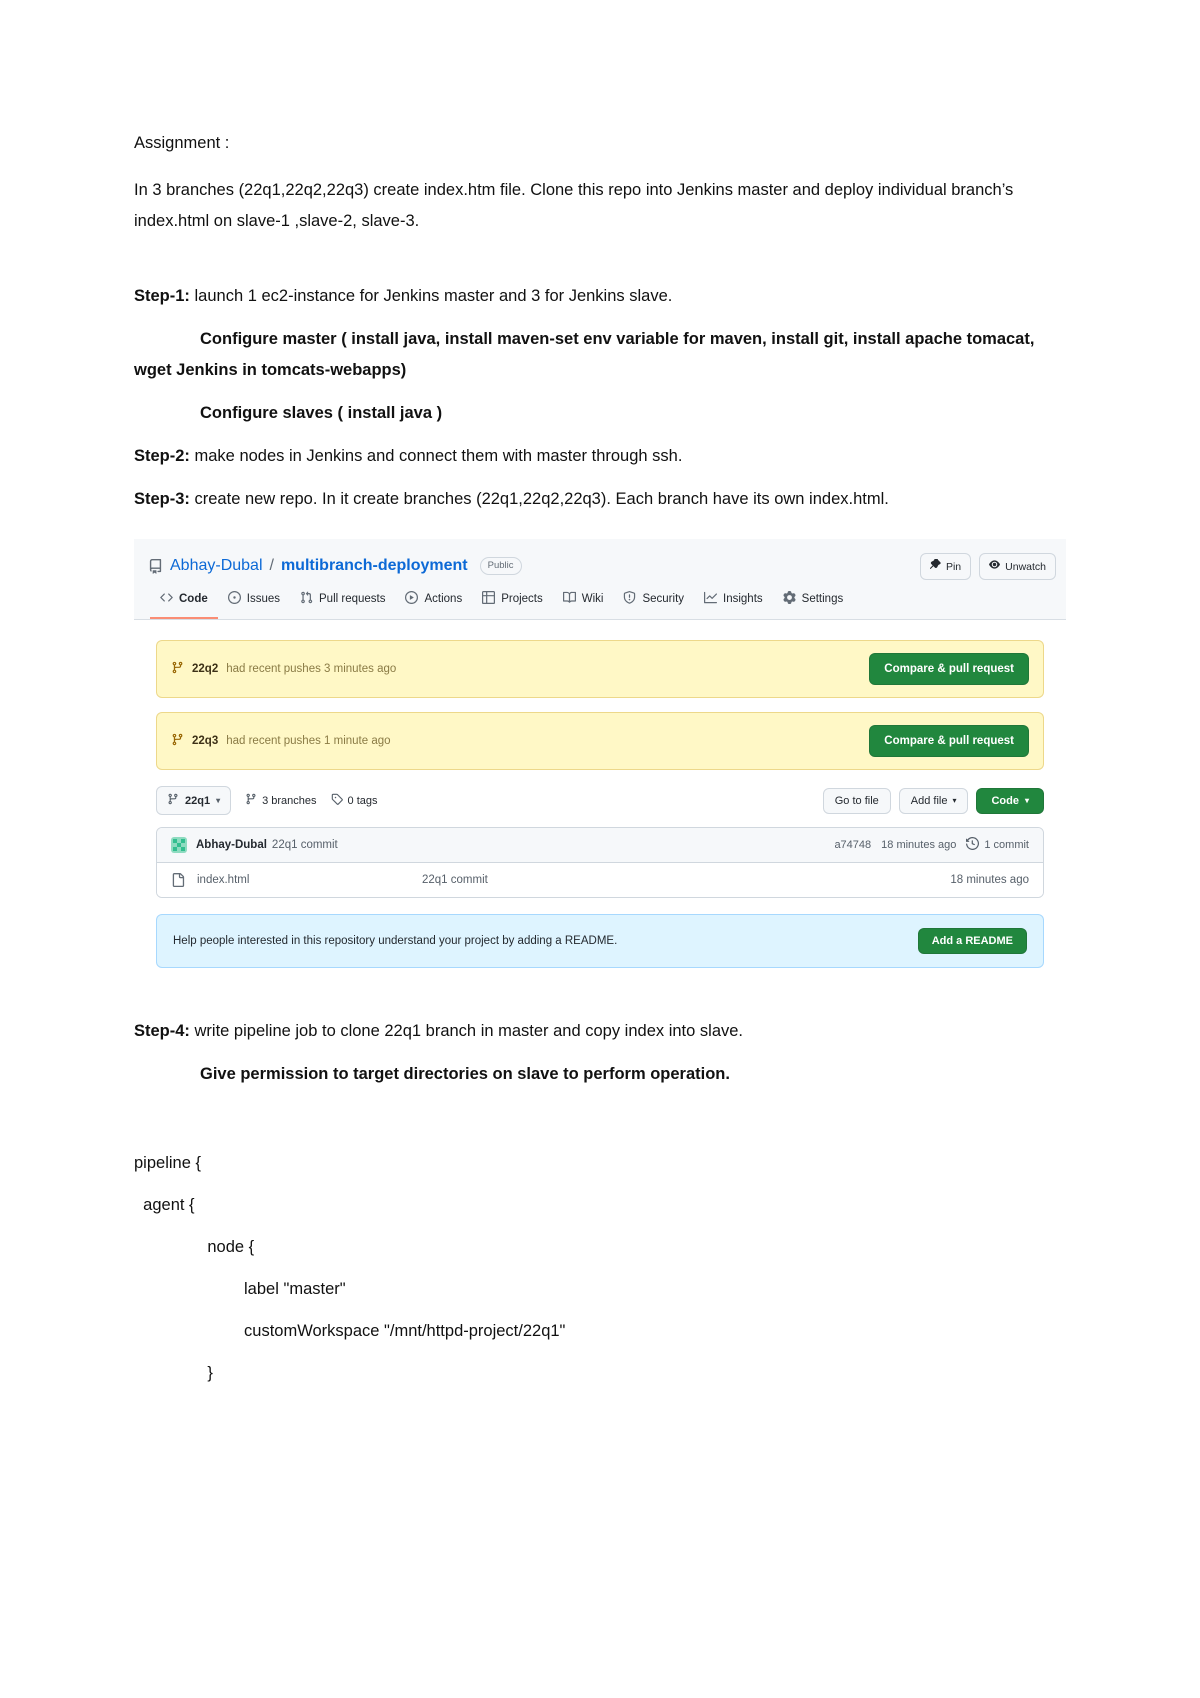 This screenshot has height=1698, width=1200. I want to click on commit-sha: a74748, so click(852, 845).